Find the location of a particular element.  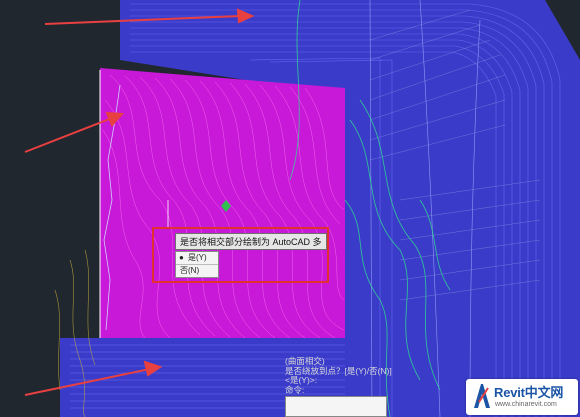

option-yes: ● 是(Y) is located at coordinates (197, 258).